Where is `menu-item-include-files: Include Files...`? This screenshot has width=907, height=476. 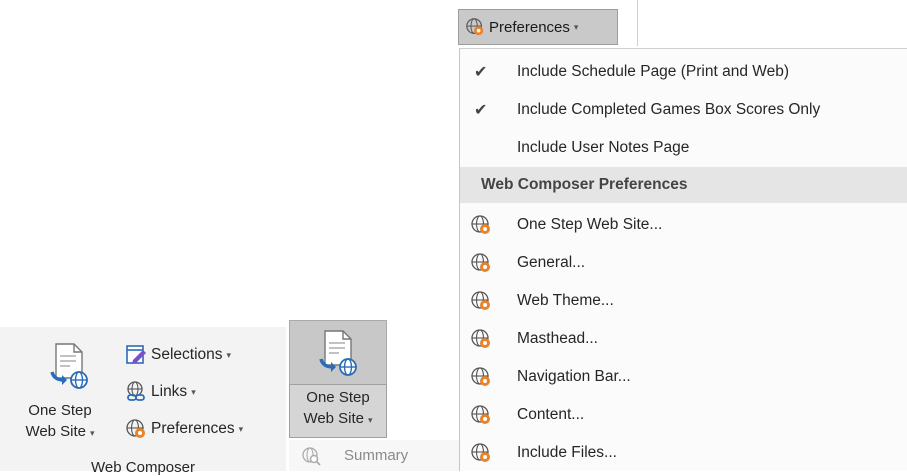 menu-item-include-files: Include Files... is located at coordinates (683, 453).